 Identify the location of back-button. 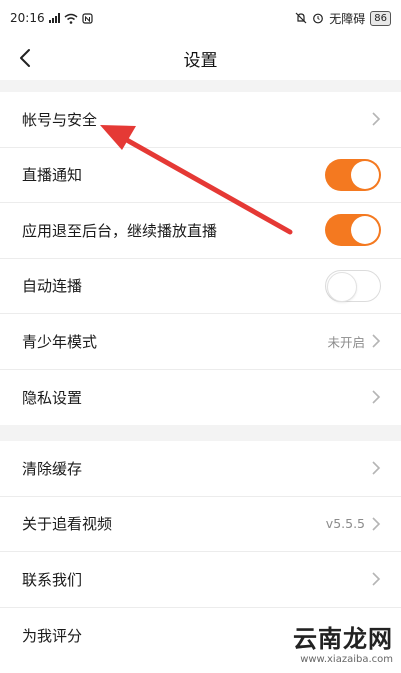
(25, 58).